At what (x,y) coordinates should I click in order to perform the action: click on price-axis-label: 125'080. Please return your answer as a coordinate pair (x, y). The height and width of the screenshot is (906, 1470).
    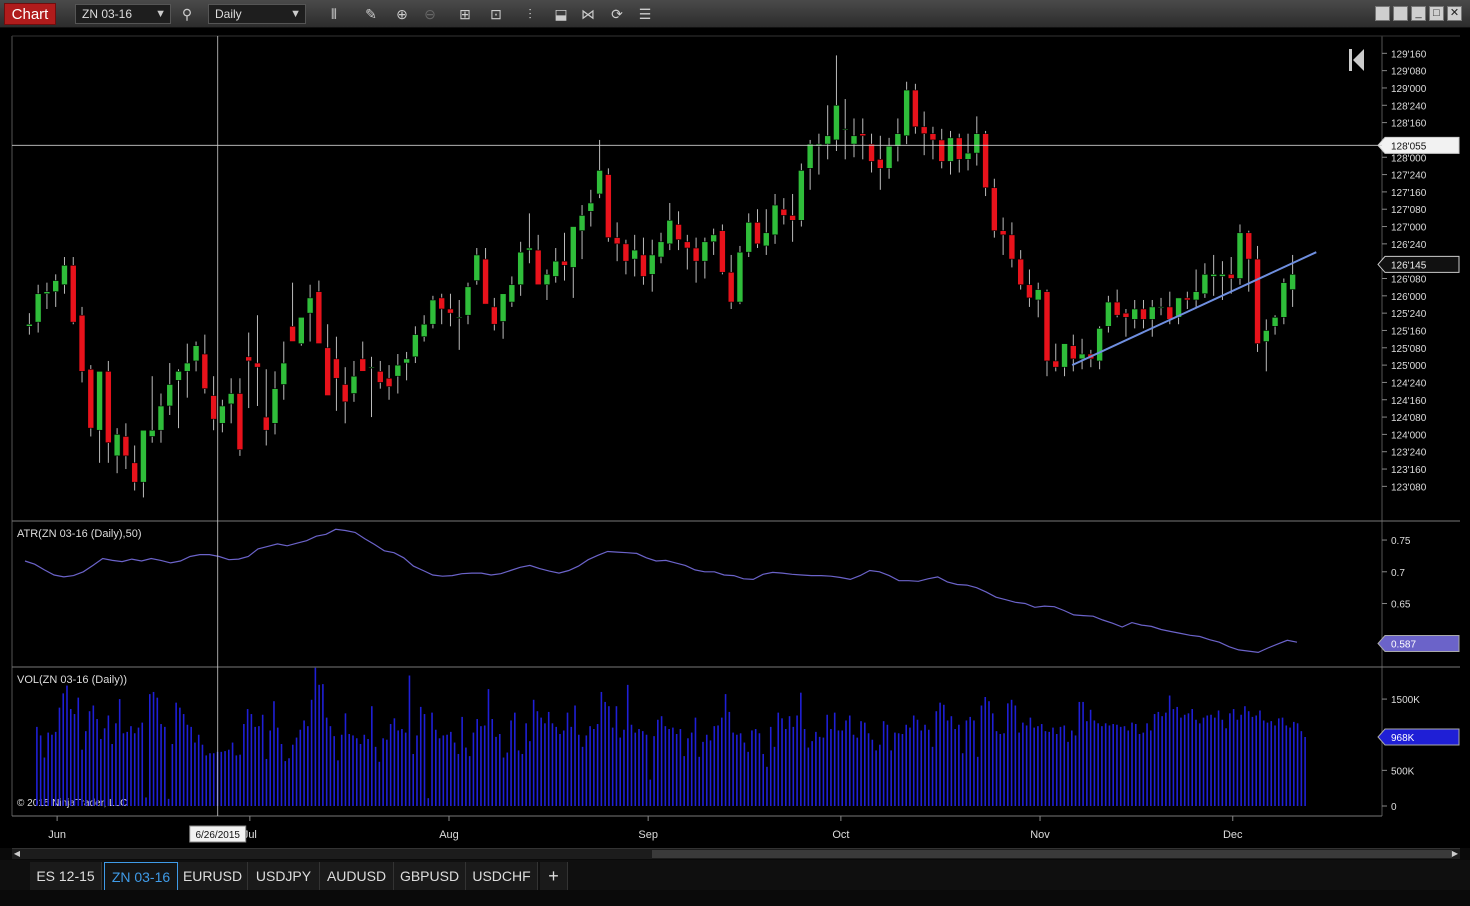
    Looking at the image, I should click on (1409, 349).